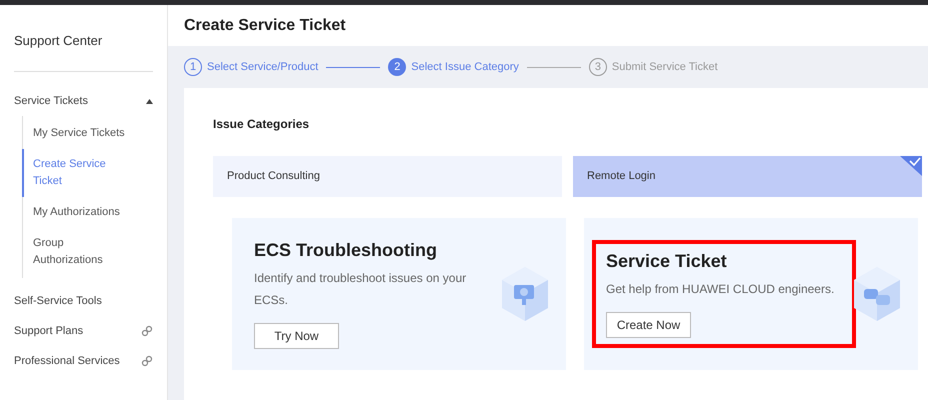  I want to click on option-description: Get help from HUAWEI CLOUD engineers., so click(721, 289).